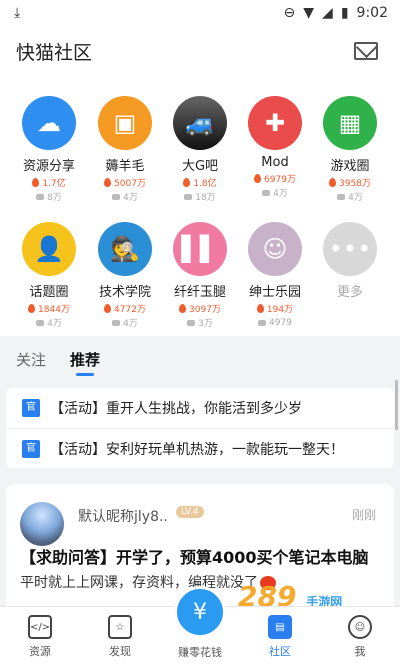  I want to click on cloud-upload-icon: ☁, so click(49, 123).